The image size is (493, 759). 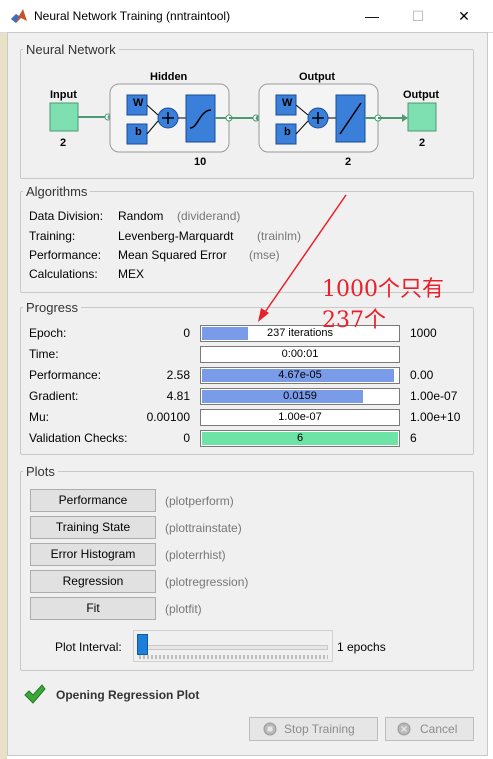 I want to click on progress-end-value: 6, so click(x=413, y=438).